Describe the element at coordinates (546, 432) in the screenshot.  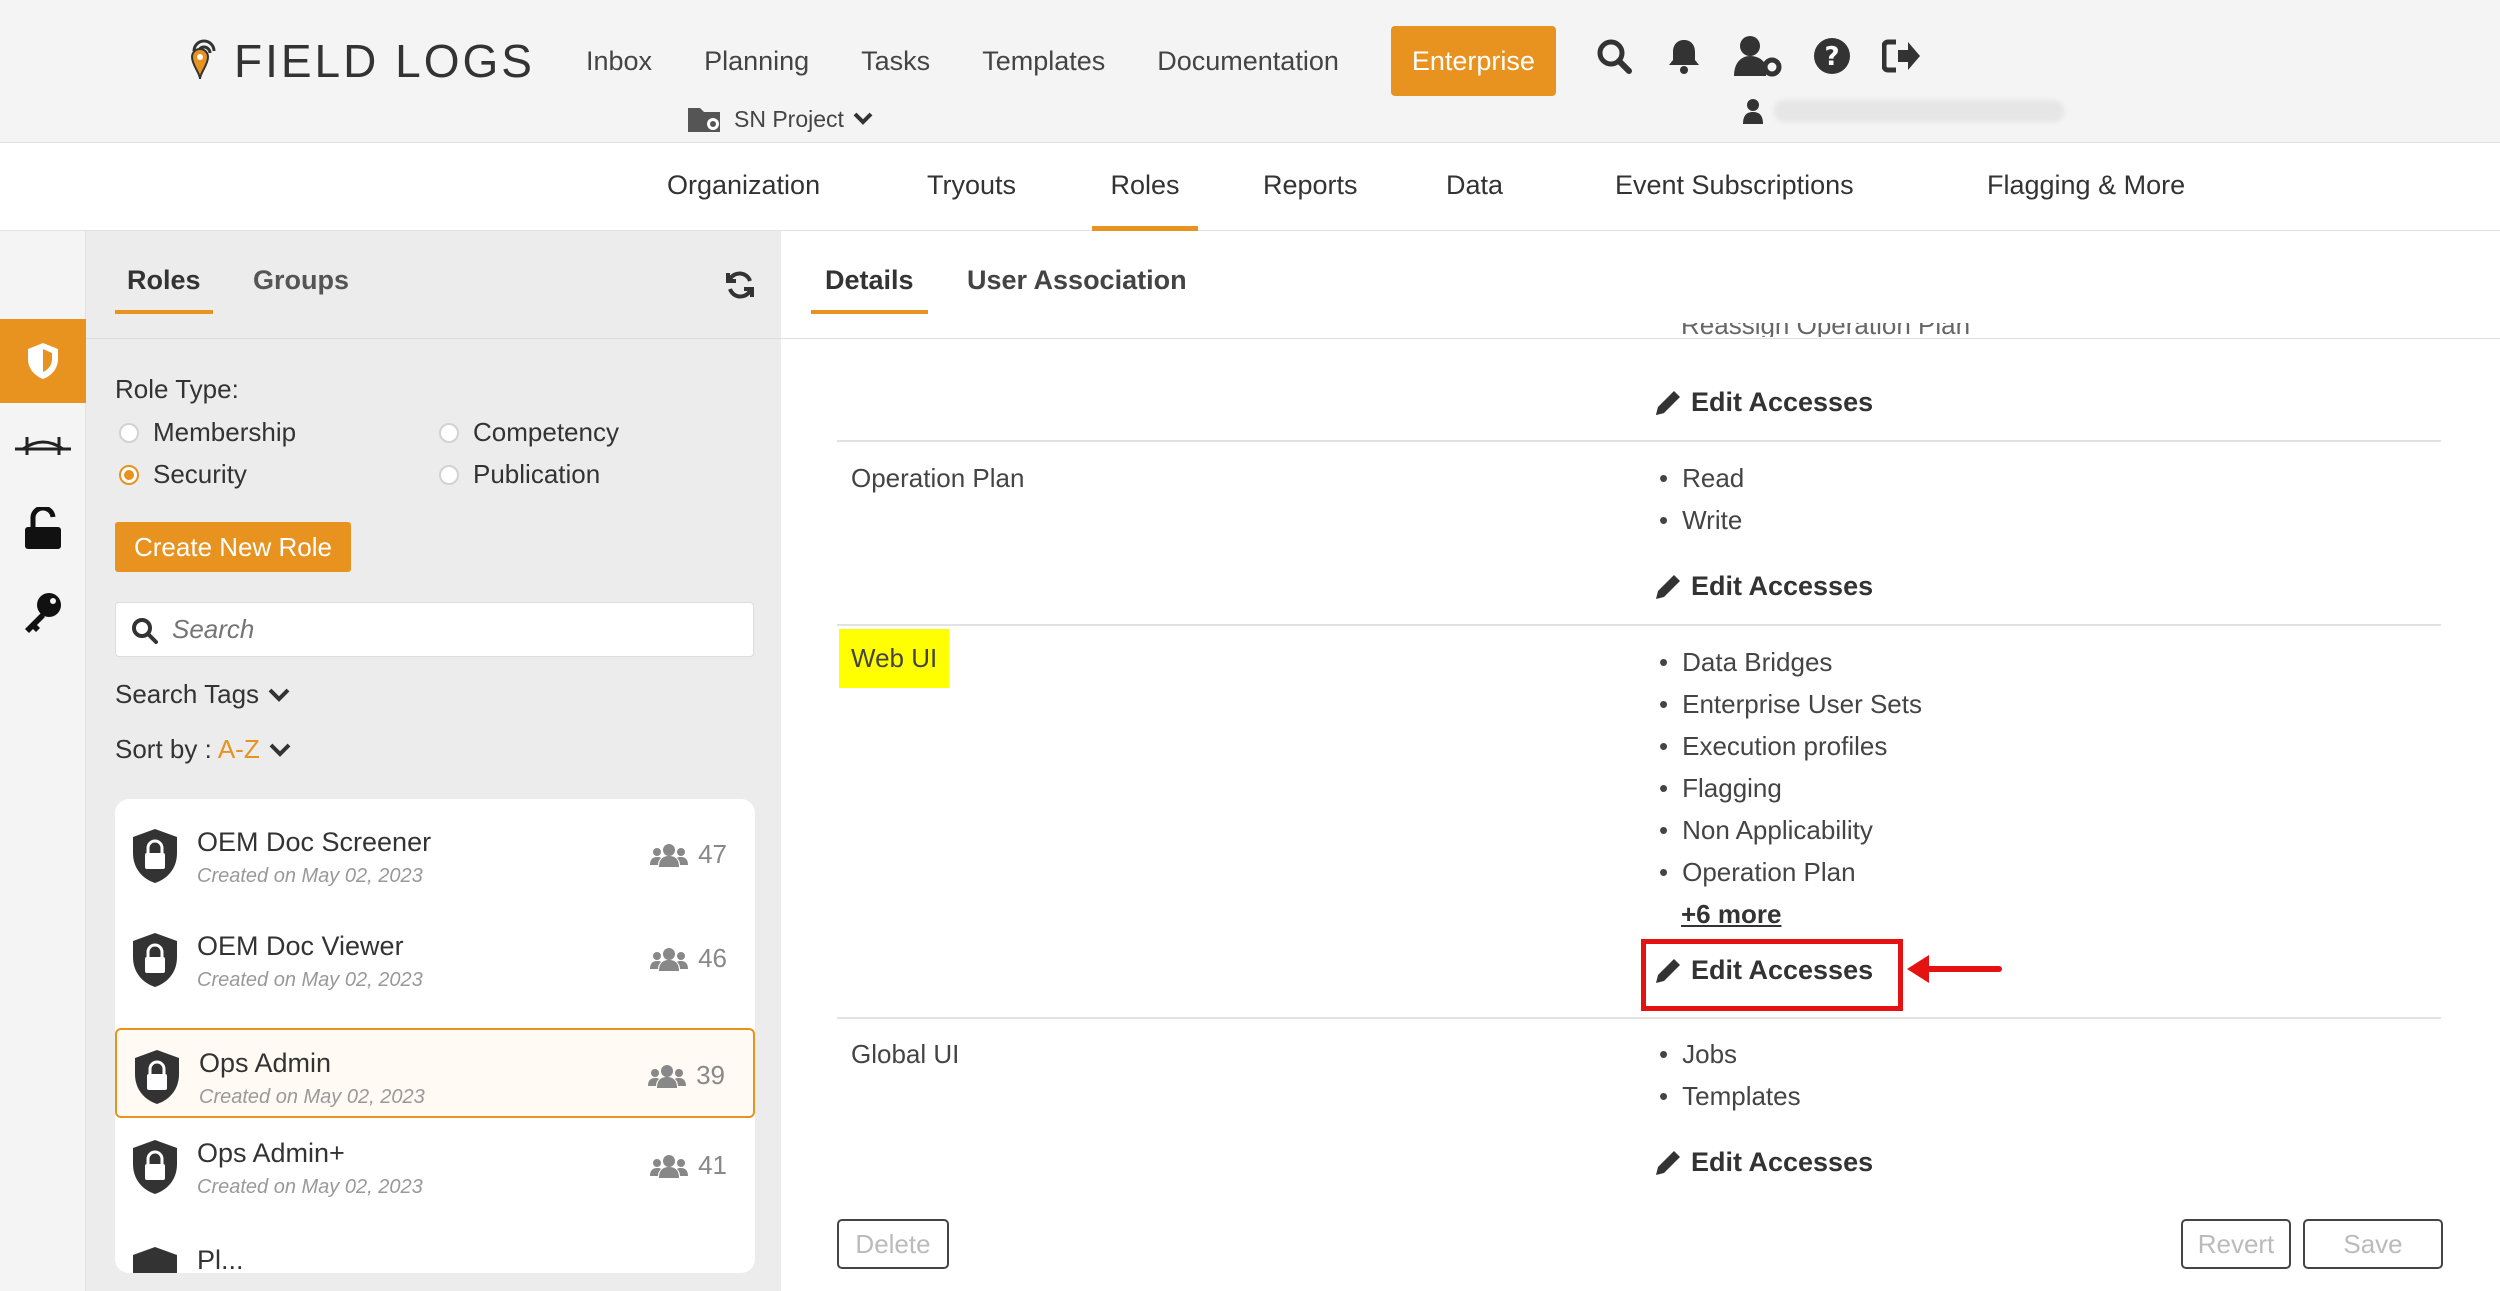
I see `radio-label: Competency` at that location.